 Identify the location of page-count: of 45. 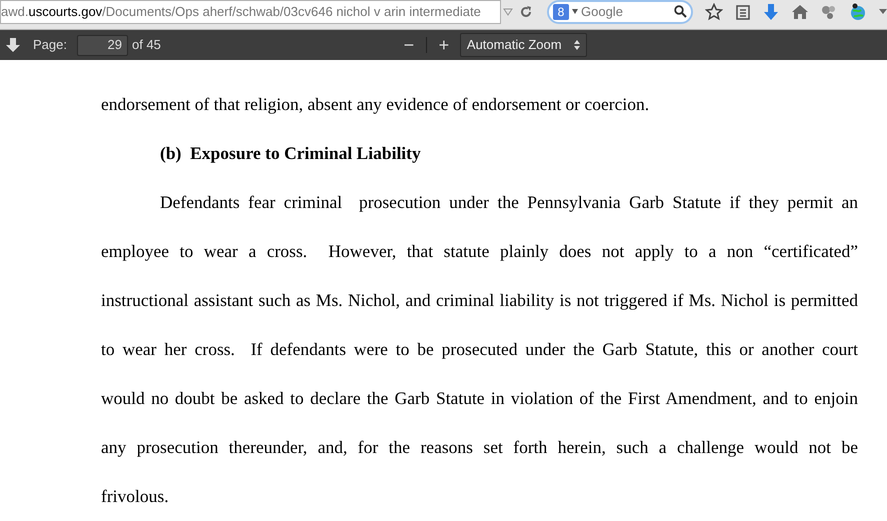
(146, 45).